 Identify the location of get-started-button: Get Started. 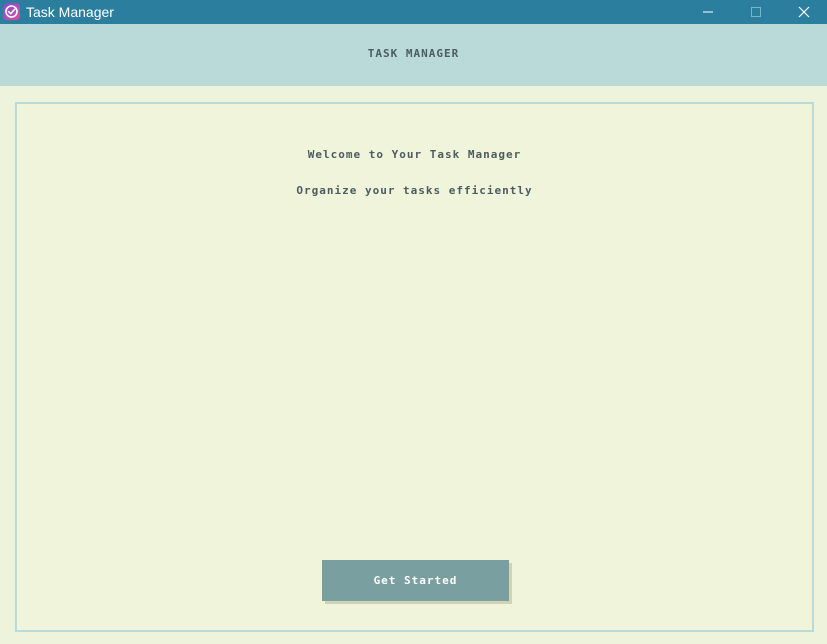
(415, 580).